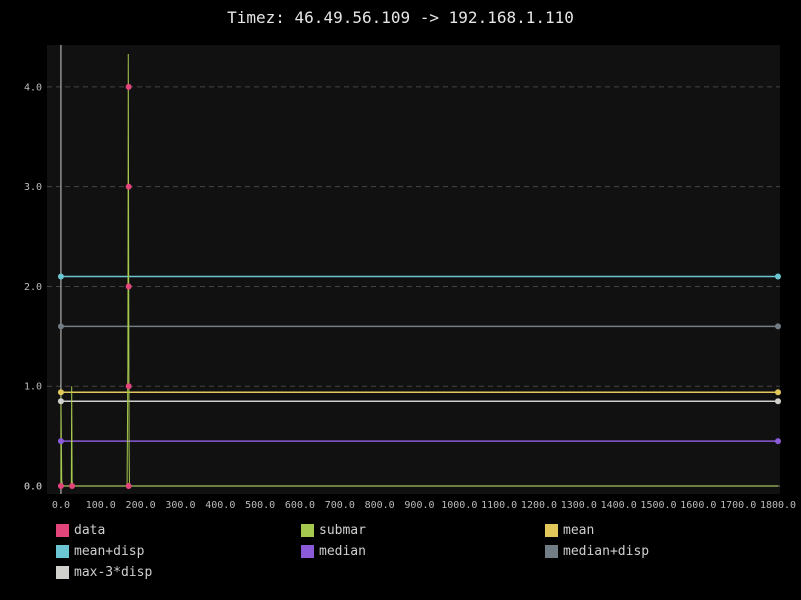  Describe the element at coordinates (698, 505) in the screenshot. I see `x-tick-label: 1600.0` at that location.